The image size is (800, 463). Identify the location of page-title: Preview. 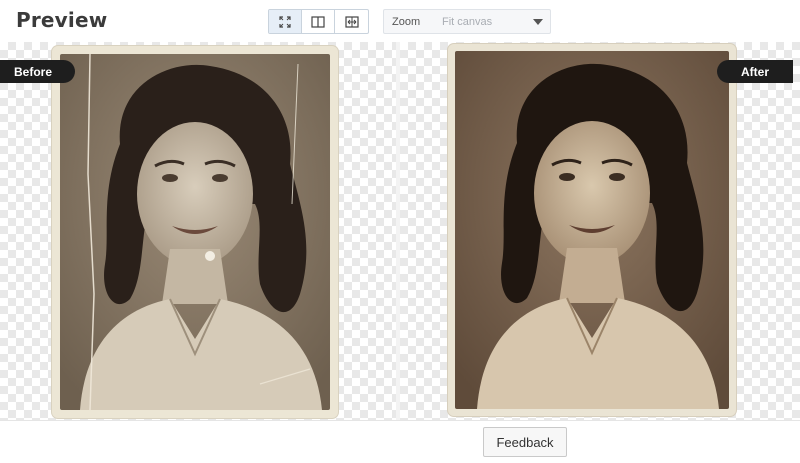
(62, 20).